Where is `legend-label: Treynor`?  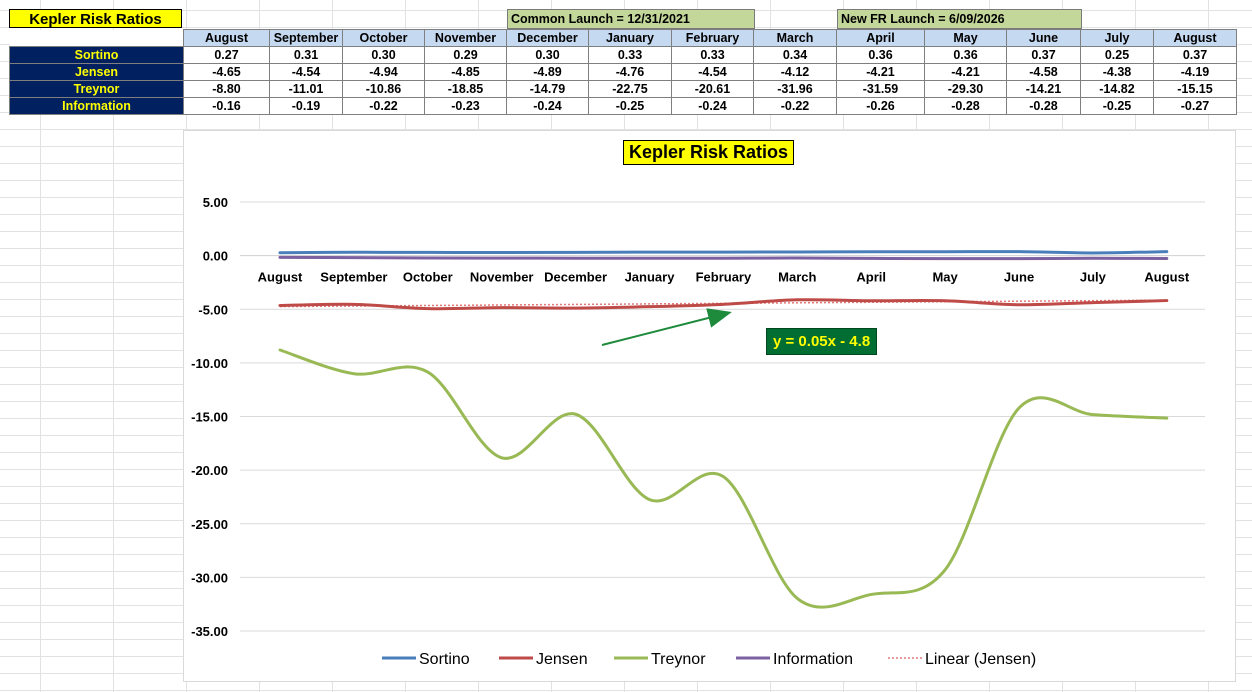 legend-label: Treynor is located at coordinates (678, 659).